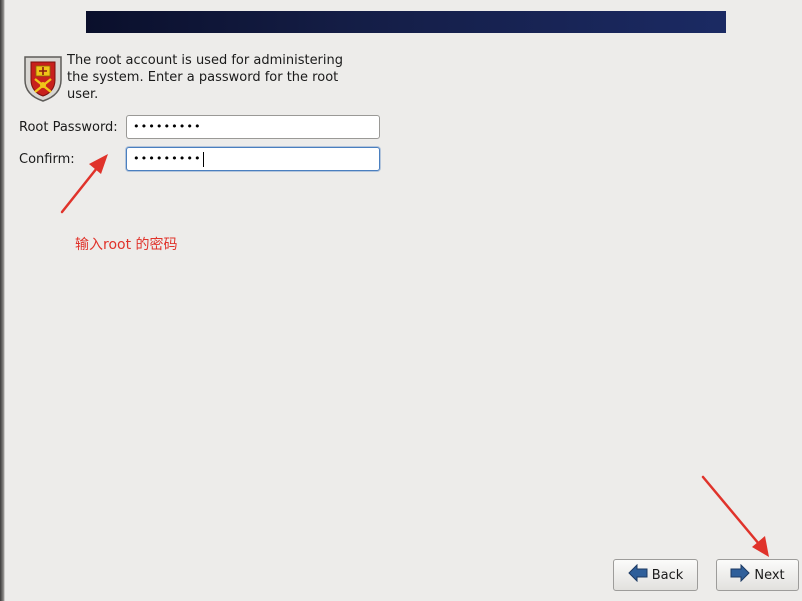  I want to click on arrow-left-icon, so click(638, 574).